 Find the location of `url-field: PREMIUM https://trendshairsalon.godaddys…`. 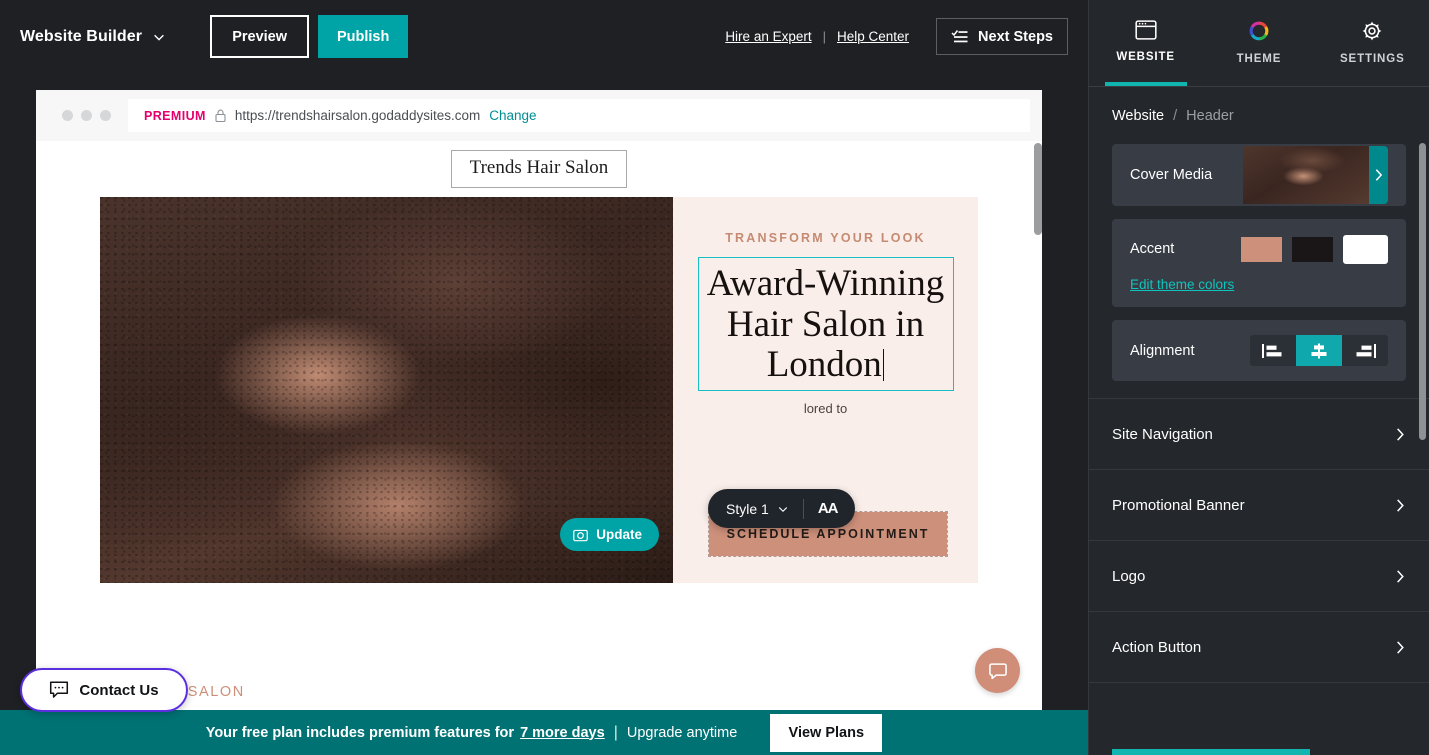

url-field: PREMIUM https://trendshairsalon.godaddys… is located at coordinates (579, 115).